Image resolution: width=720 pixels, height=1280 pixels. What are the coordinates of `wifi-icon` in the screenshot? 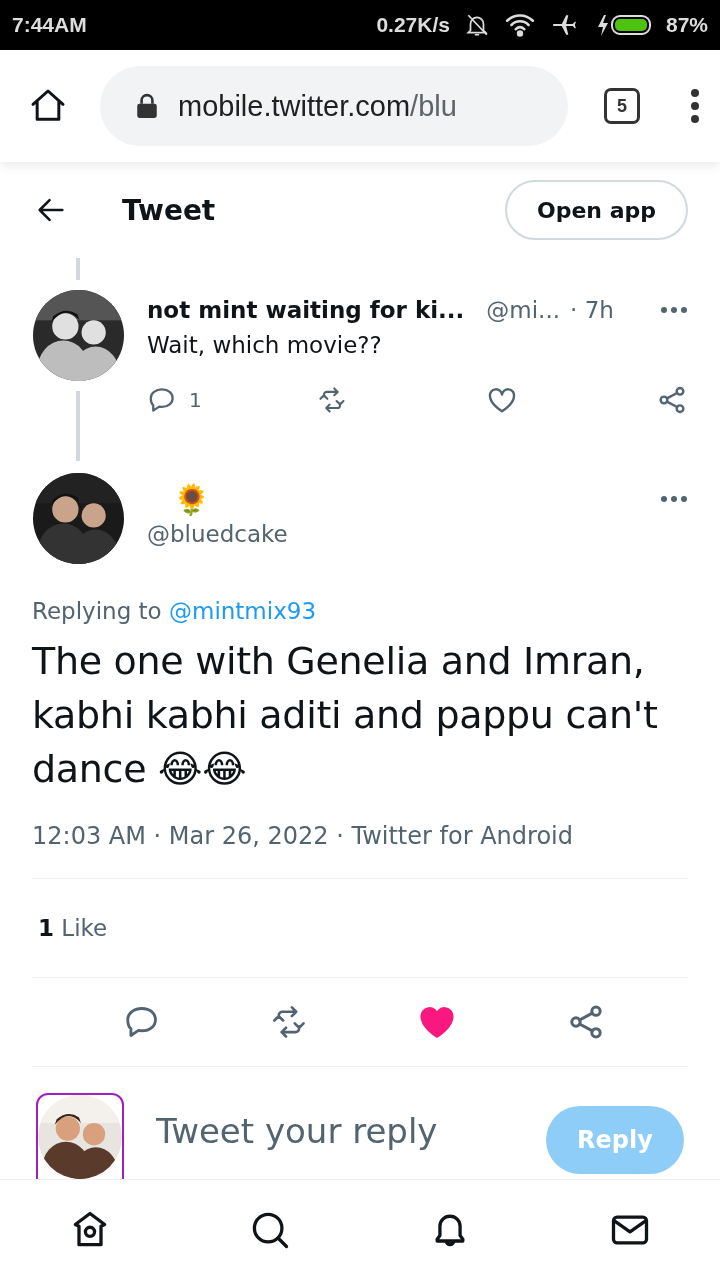 It's located at (519, 25).